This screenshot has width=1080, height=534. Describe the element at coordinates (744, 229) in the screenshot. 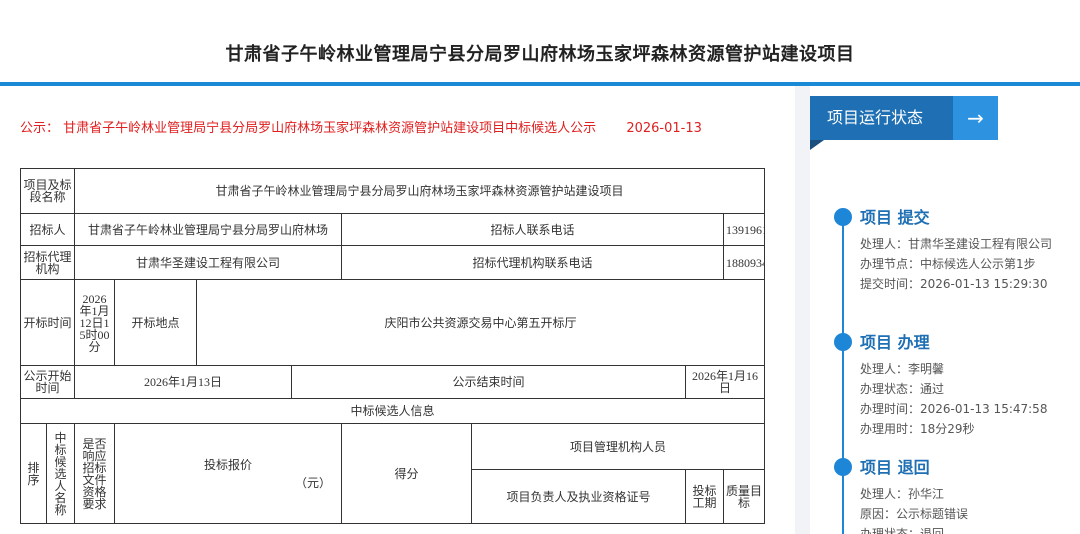

I see `tenderer-phone-value: 13919613109` at that location.